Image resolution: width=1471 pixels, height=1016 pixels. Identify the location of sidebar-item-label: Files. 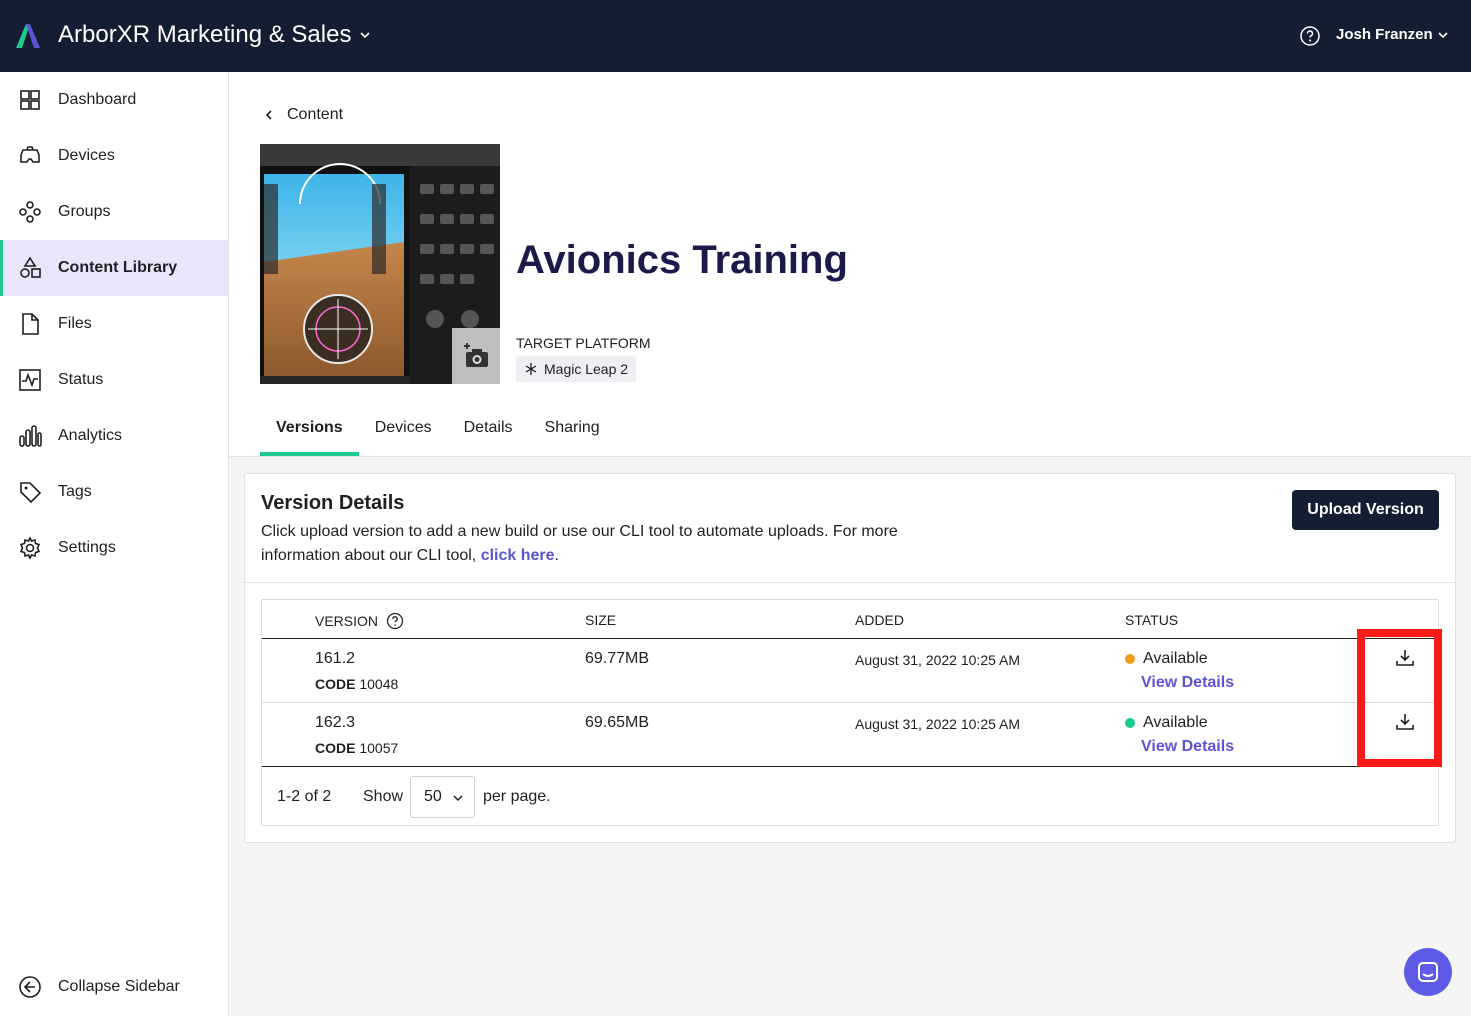
(75, 323).